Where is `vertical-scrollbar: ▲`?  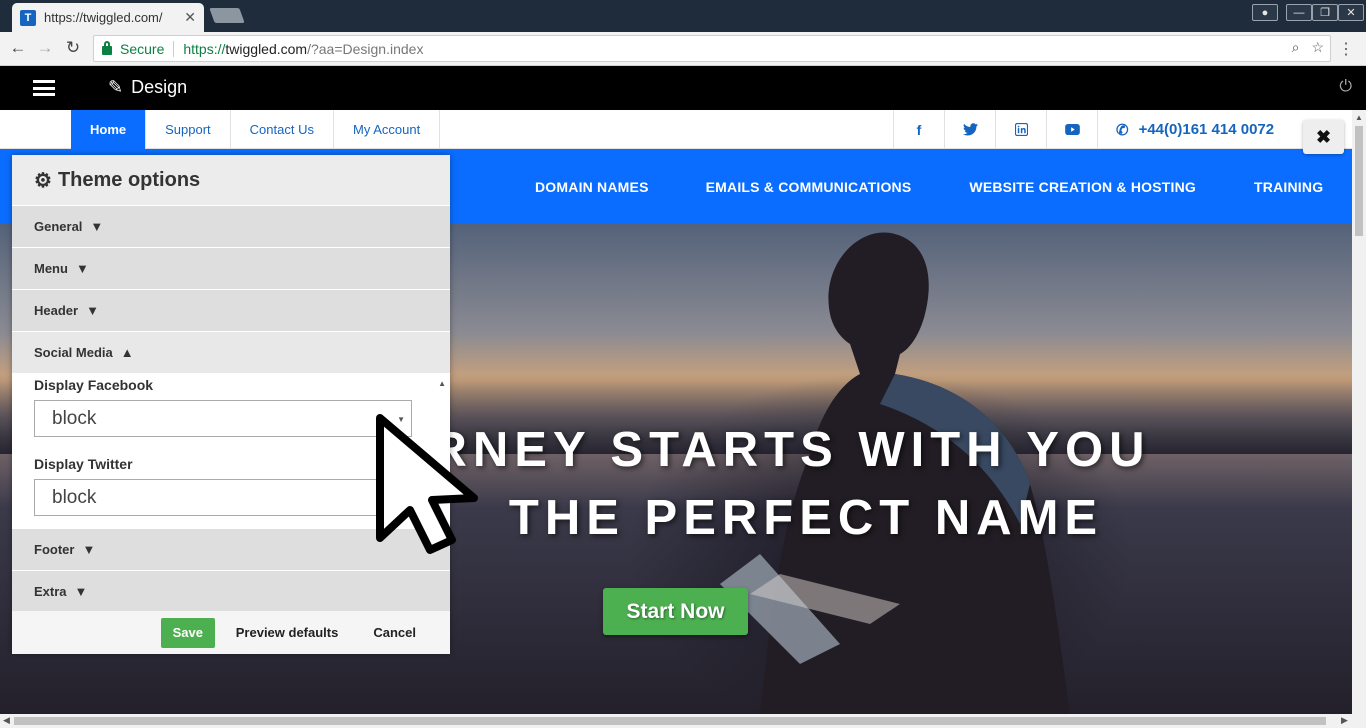 vertical-scrollbar: ▲ is located at coordinates (1359, 412).